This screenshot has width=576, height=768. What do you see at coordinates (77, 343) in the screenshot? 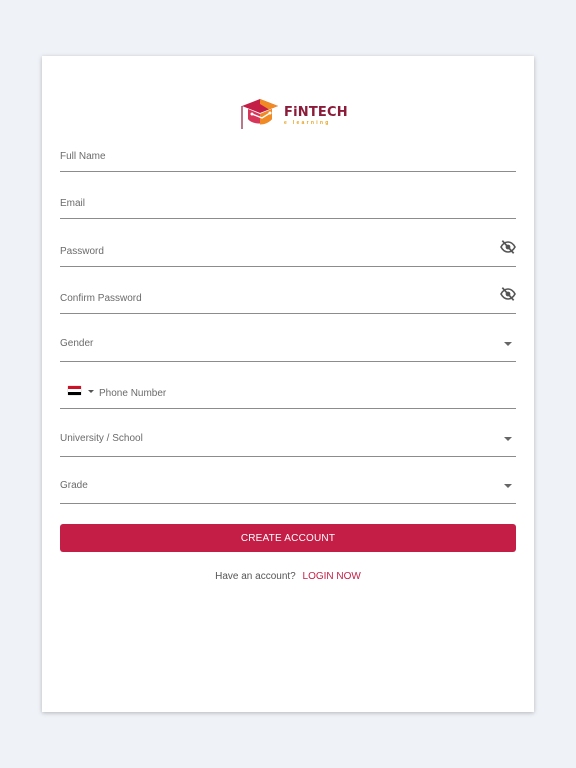
I see `gender-label: Gender` at bounding box center [77, 343].